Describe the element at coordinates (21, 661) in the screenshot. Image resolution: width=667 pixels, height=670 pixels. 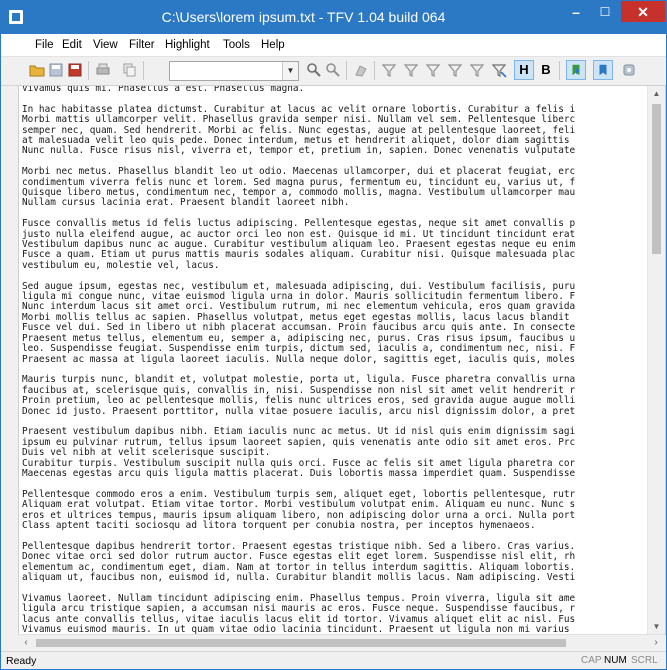
I see `status-text: Ready` at that location.